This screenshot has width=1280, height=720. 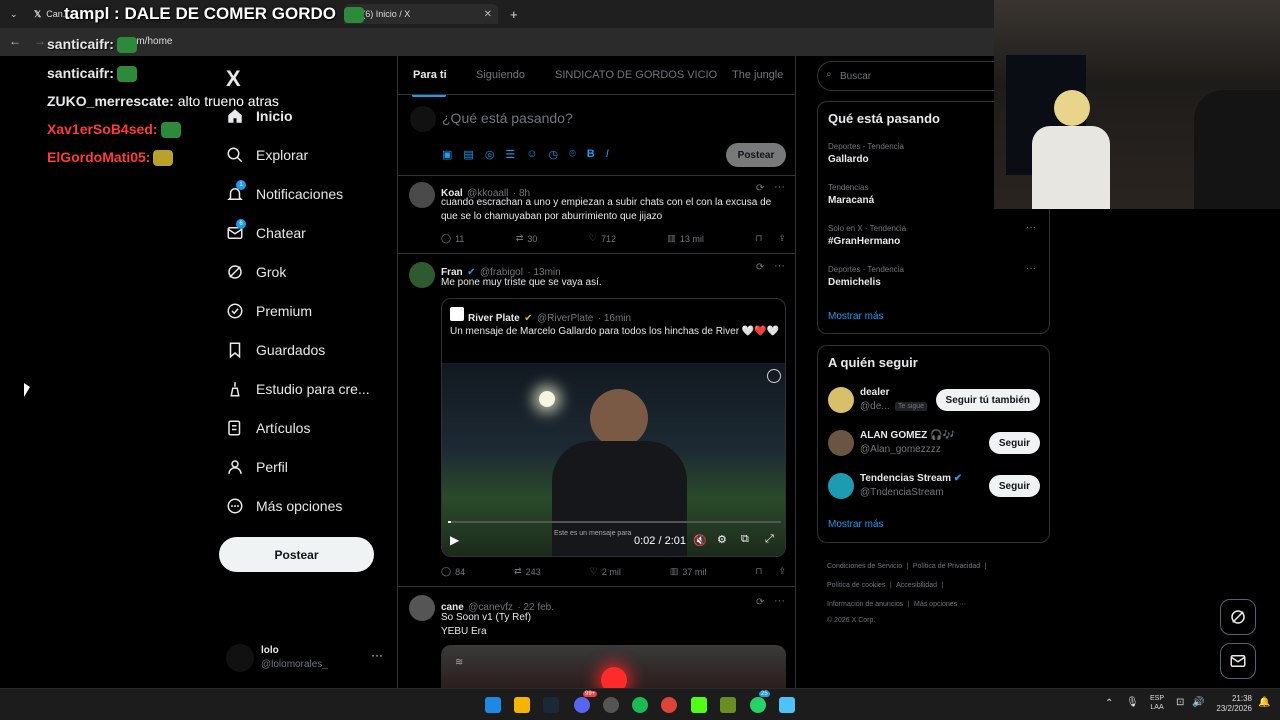 What do you see at coordinates (864, 566) in the screenshot?
I see `footer-link: Condiciones de Servicio` at bounding box center [864, 566].